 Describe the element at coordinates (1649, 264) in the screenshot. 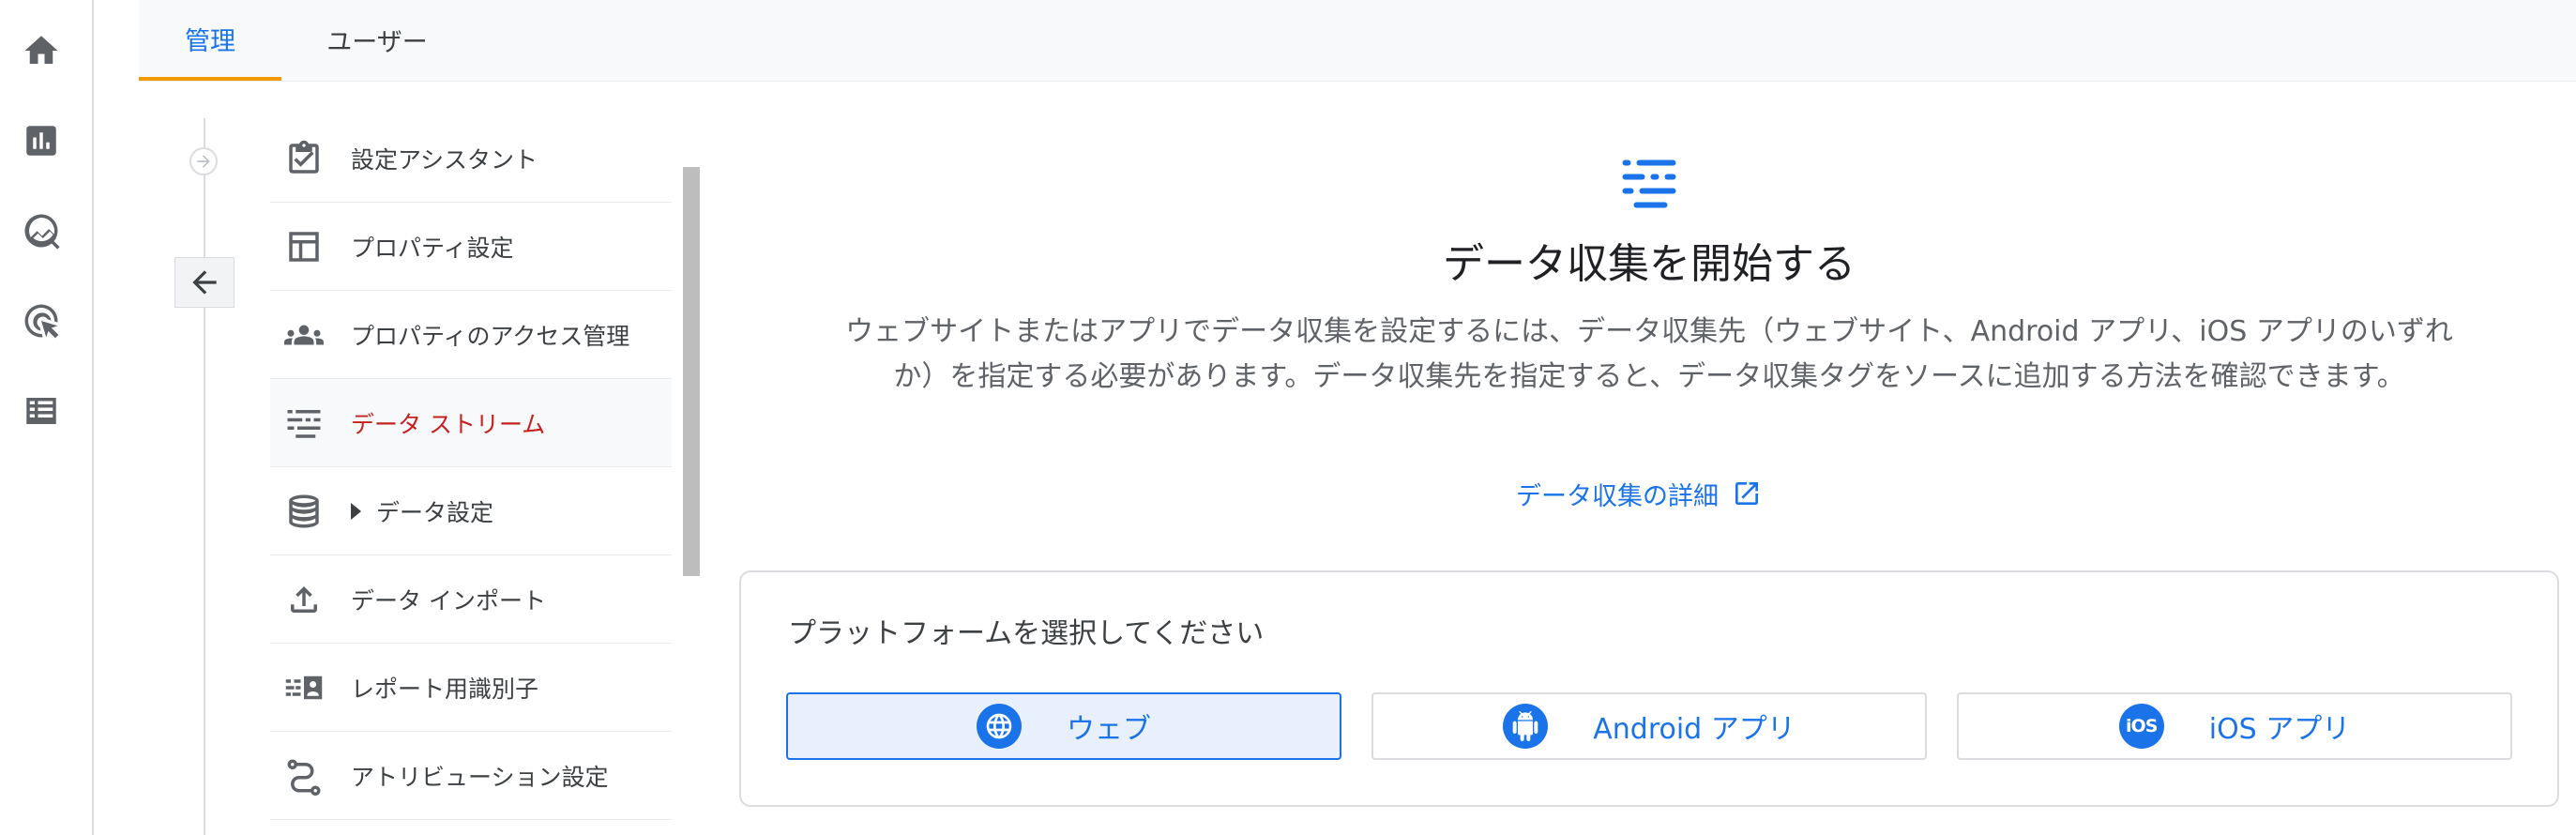

I see `page-title: データ収集を開始する` at that location.